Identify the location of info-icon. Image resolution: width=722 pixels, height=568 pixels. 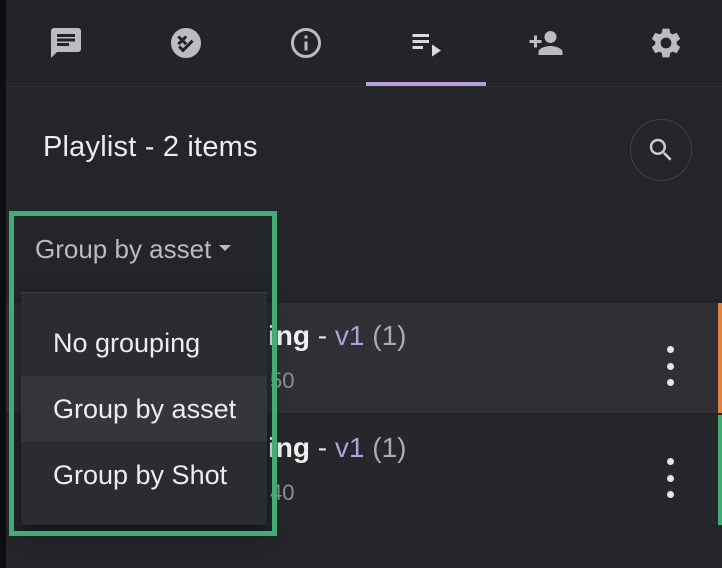
(306, 43).